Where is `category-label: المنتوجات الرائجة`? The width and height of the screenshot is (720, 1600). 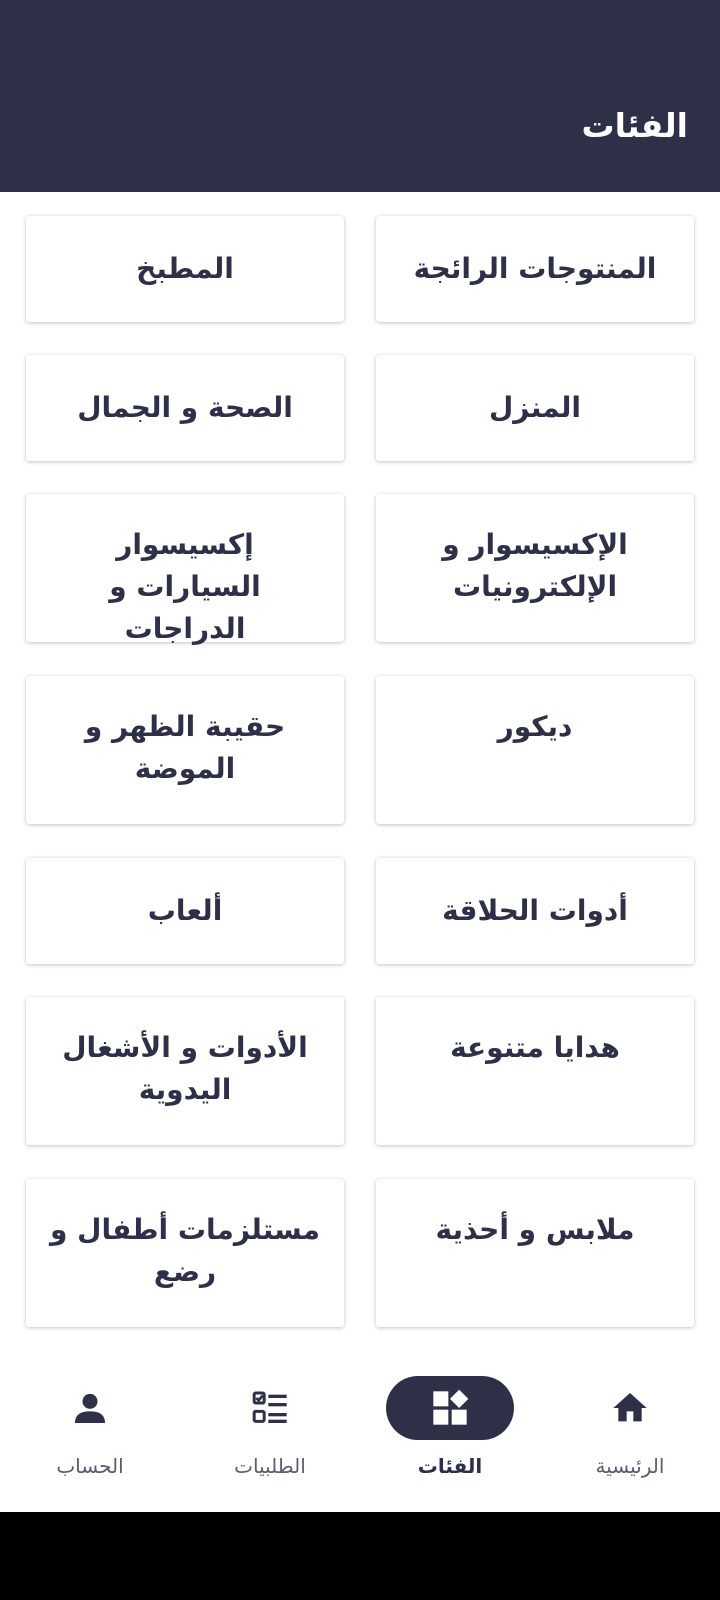 category-label: المنتوجات الرائجة is located at coordinates (535, 268).